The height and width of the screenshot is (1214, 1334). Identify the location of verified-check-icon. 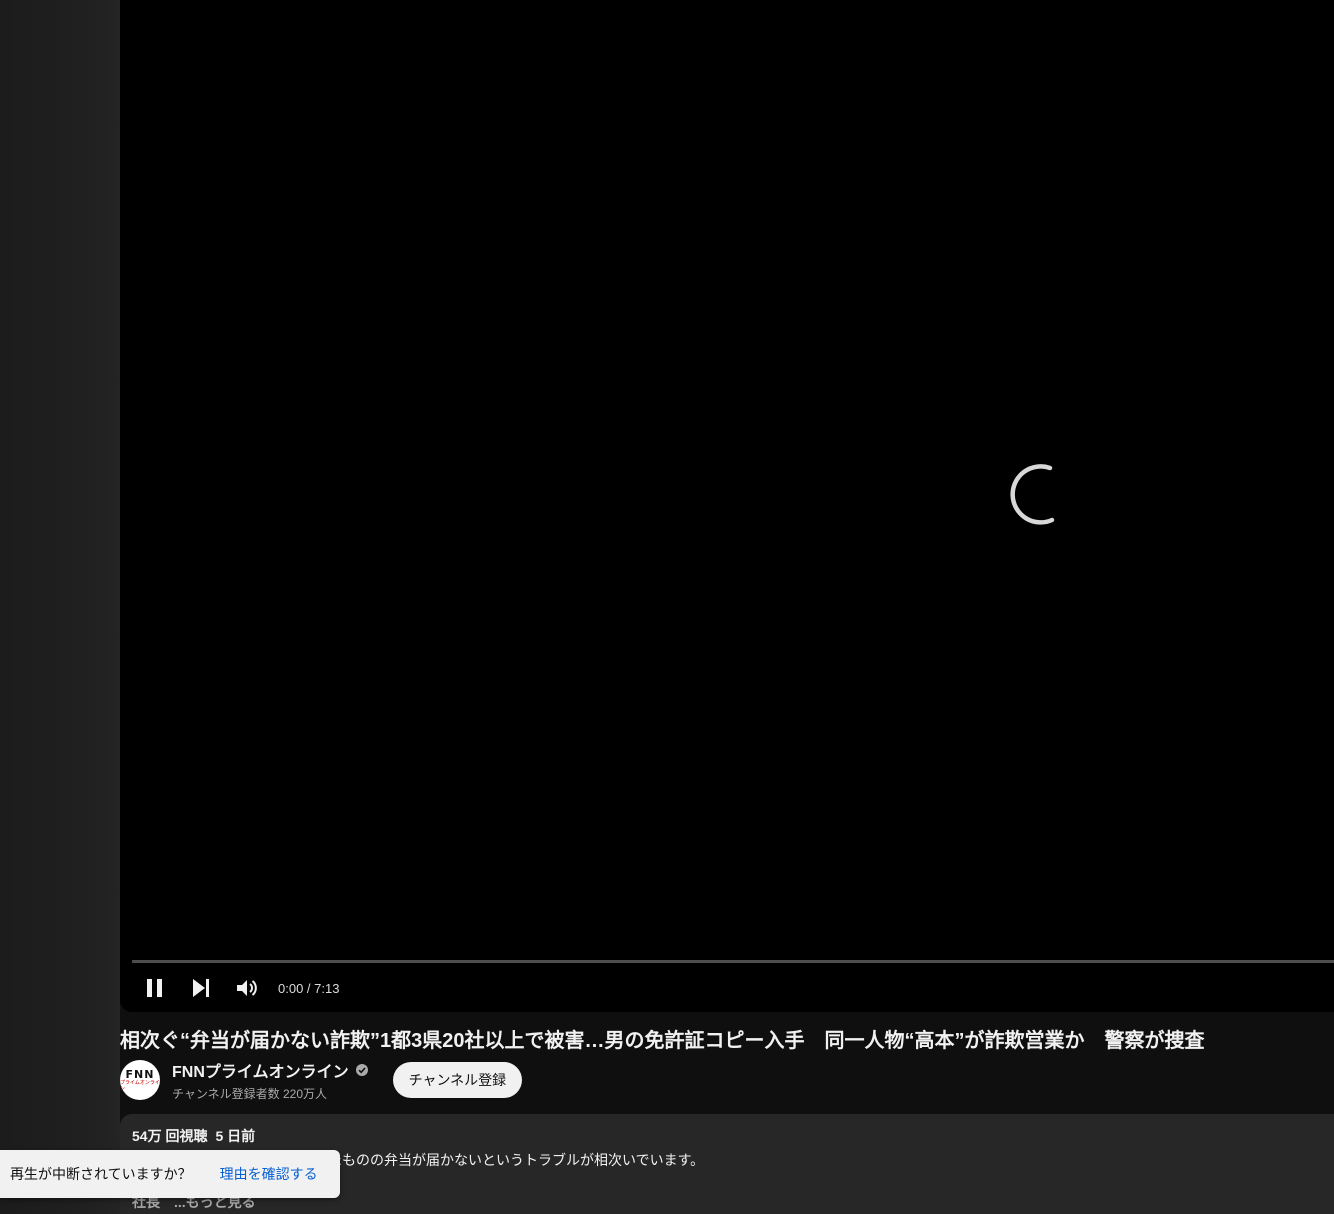
(361, 1070).